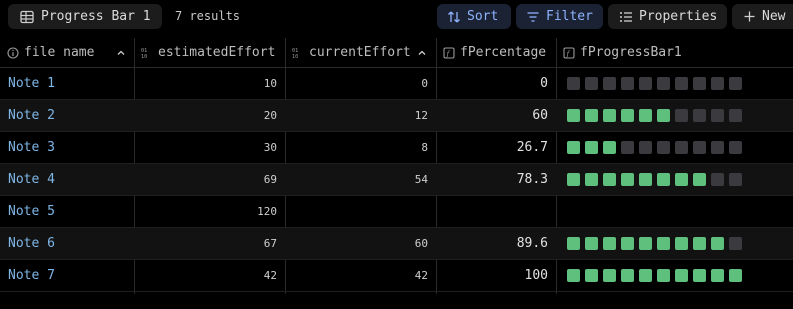 This screenshot has height=309, width=793. What do you see at coordinates (59, 52) in the screenshot?
I see `column-label: file name` at bounding box center [59, 52].